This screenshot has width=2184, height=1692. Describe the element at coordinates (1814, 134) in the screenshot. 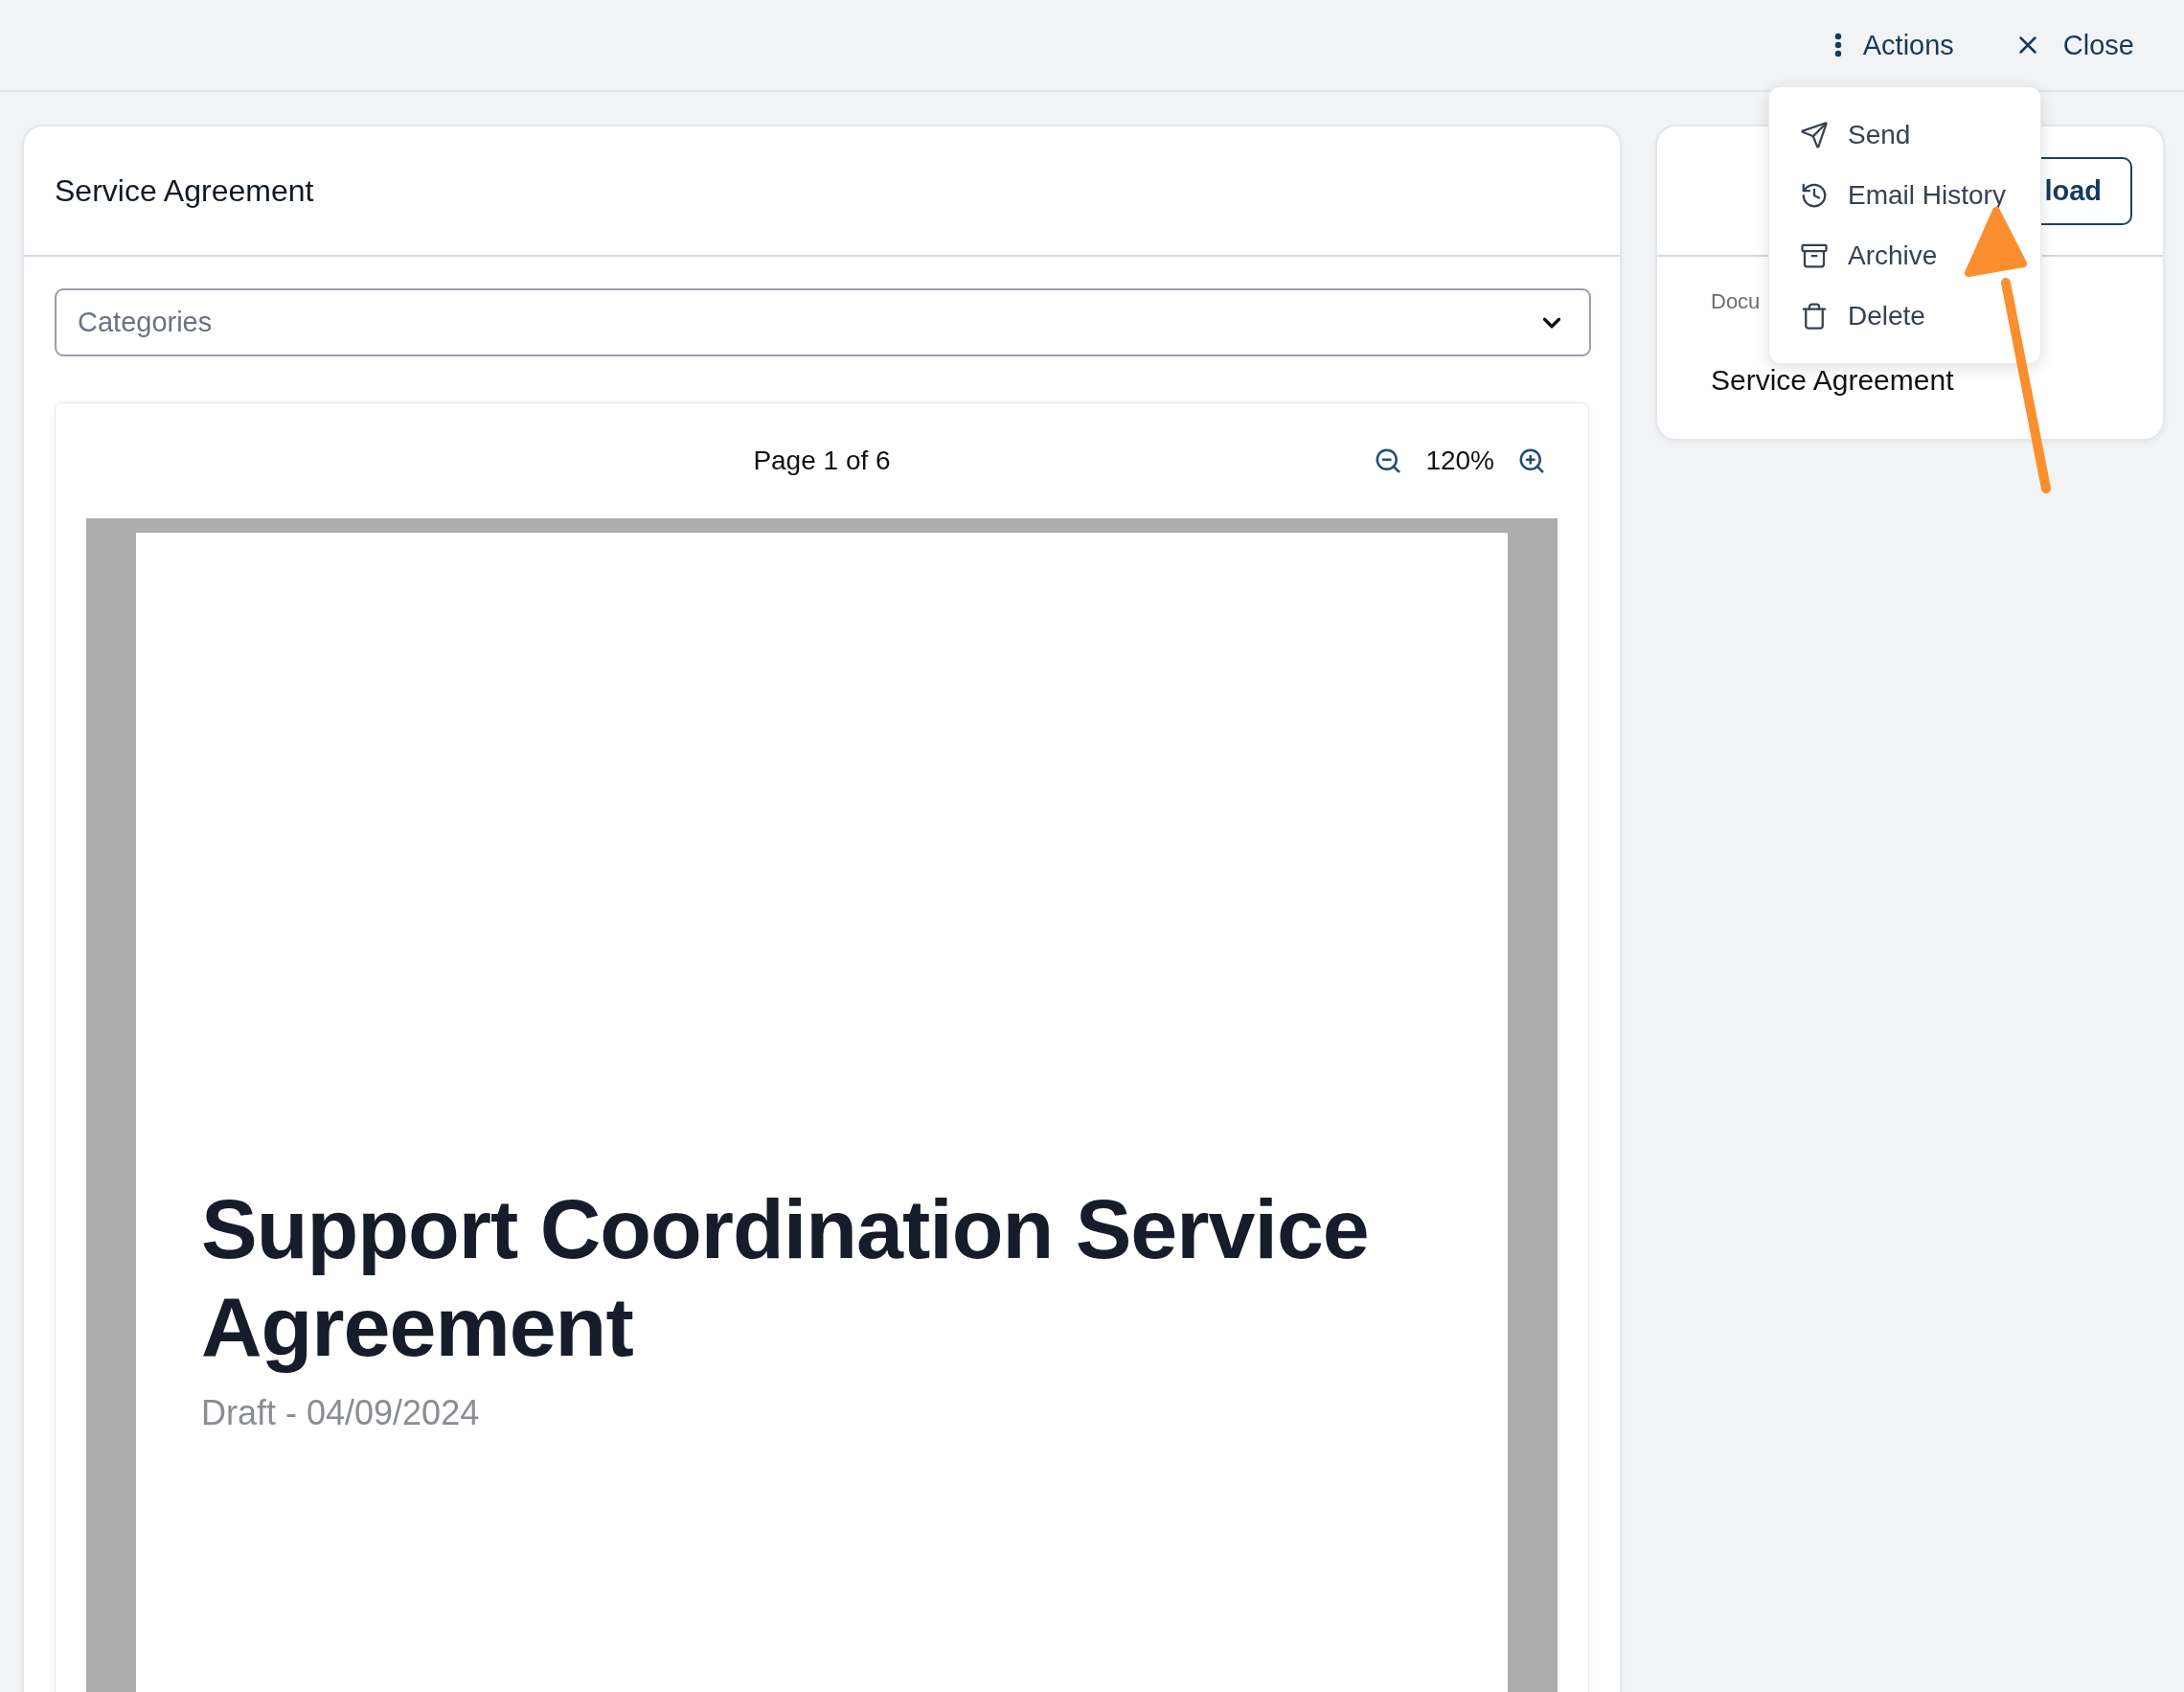

I see `send-icon` at that location.